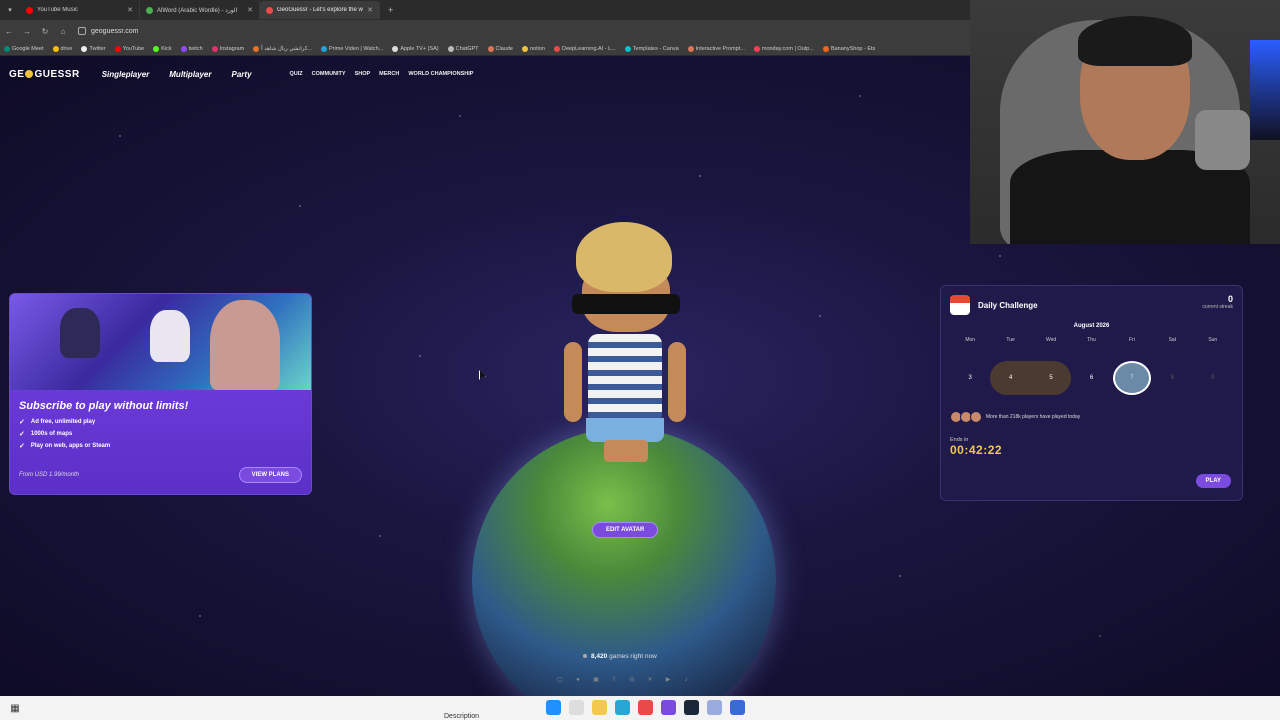 This screenshot has height=720, width=1280. I want to click on play-daily-challenge-button: PLAY, so click(1213, 481).